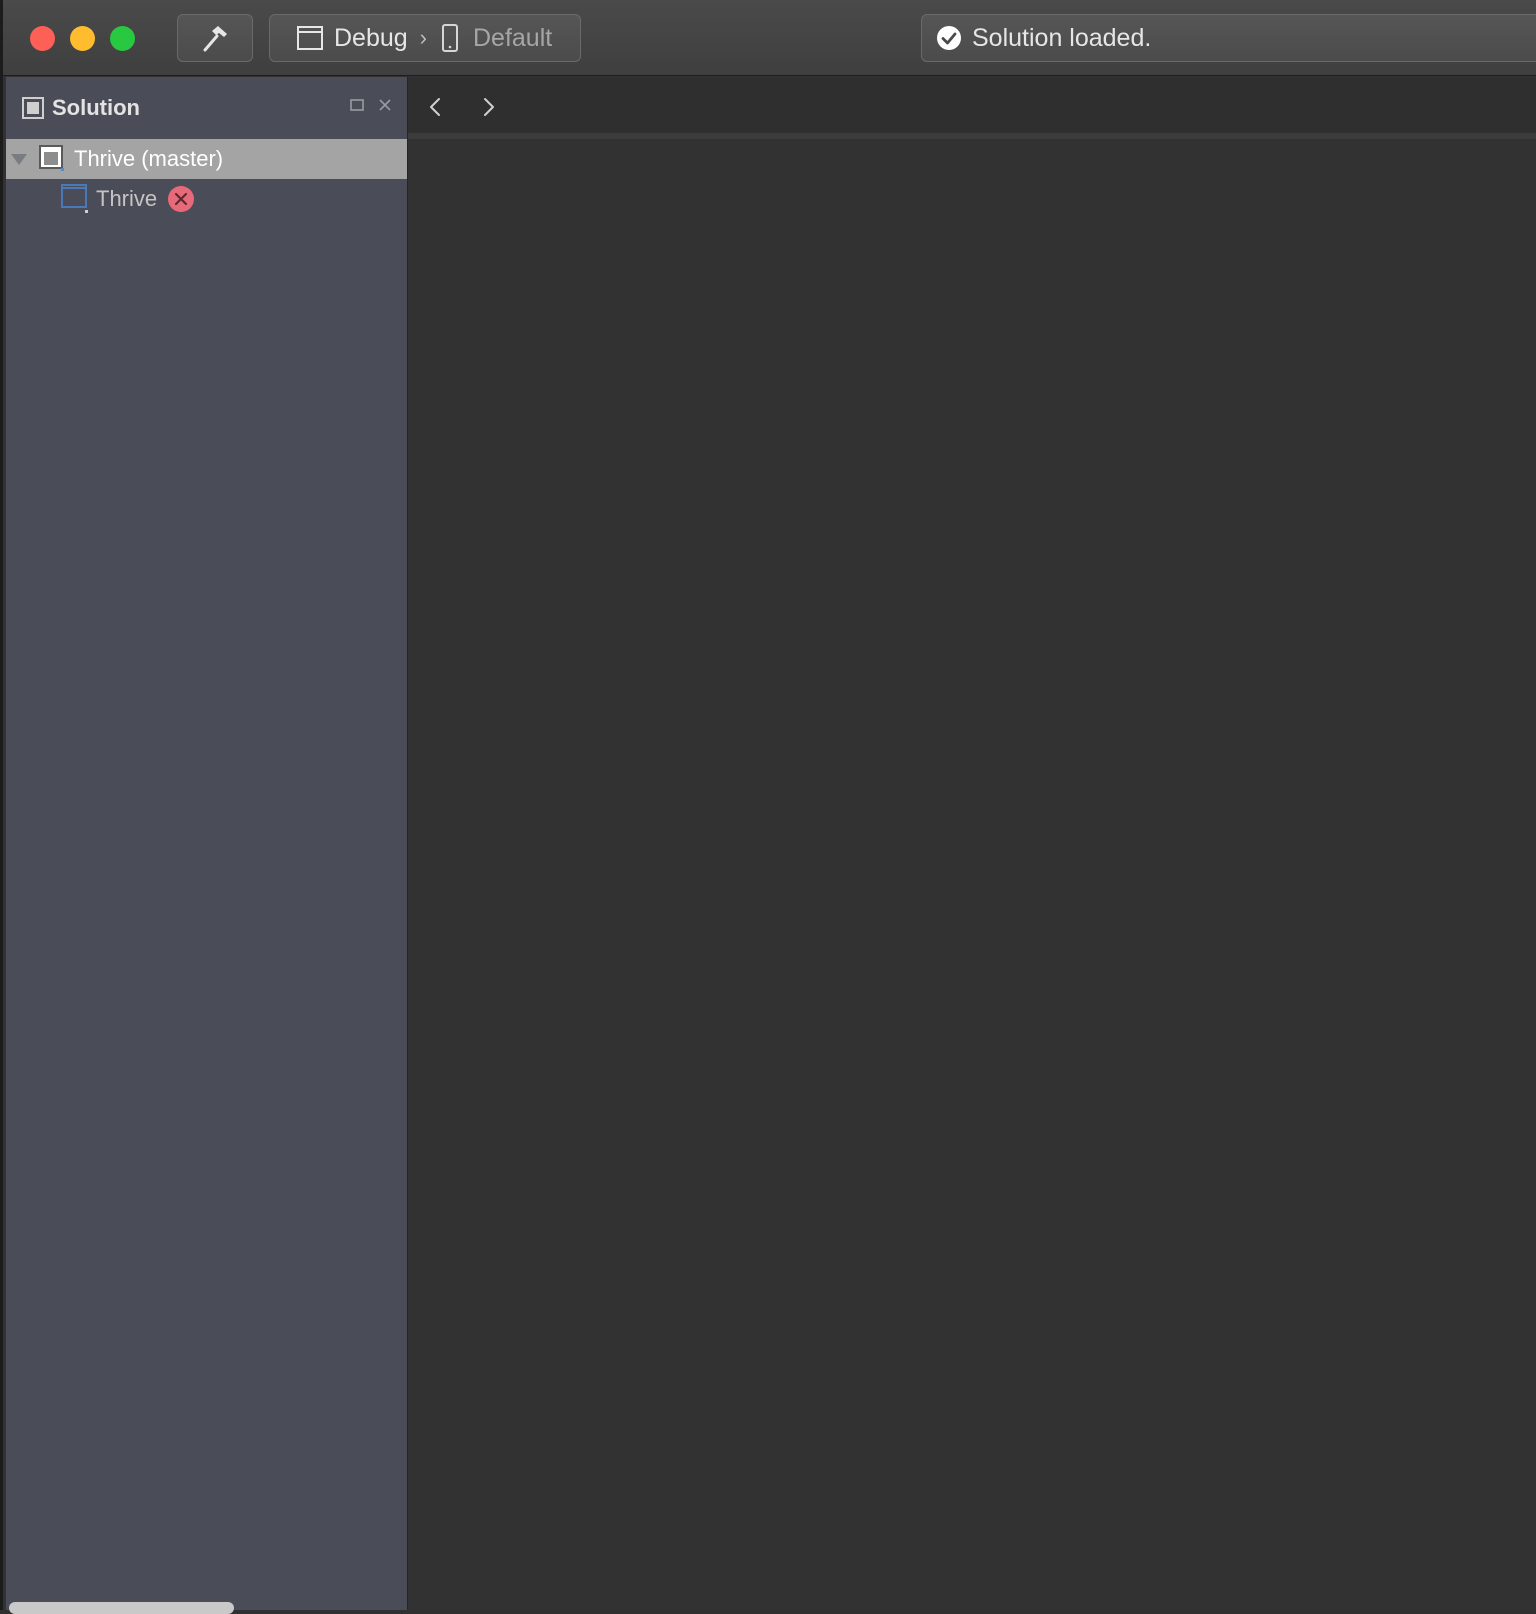 Image resolution: width=1536 pixels, height=1614 pixels. I want to click on horizontal-scrollbar, so click(121, 1608).